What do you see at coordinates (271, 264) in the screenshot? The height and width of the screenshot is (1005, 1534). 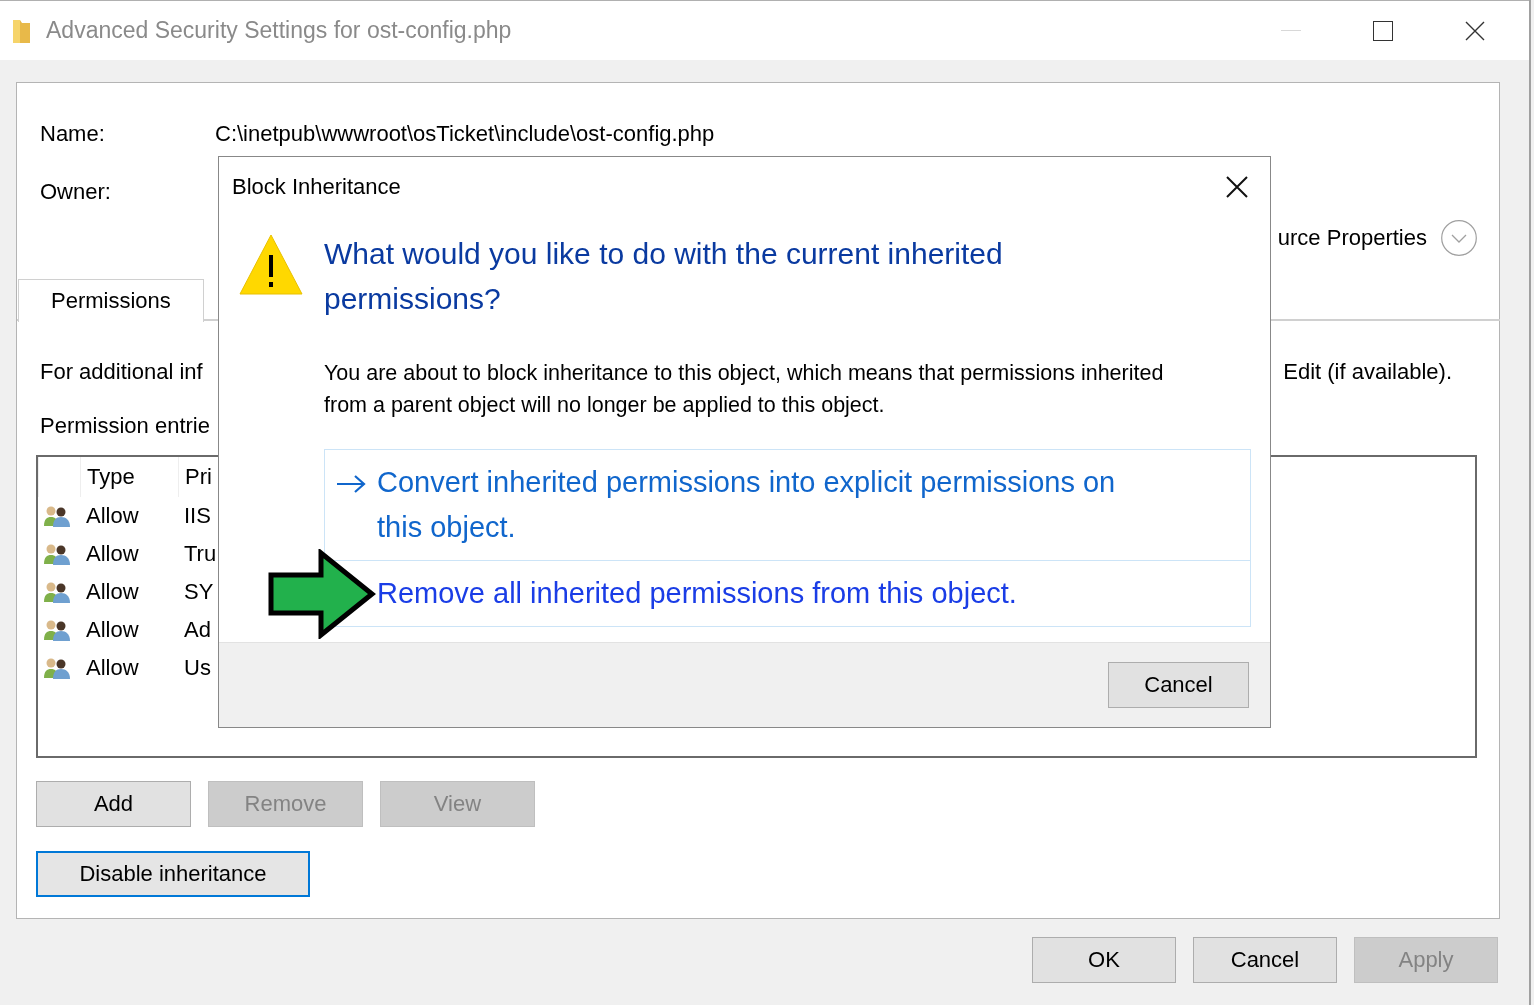 I see `warning-icon` at bounding box center [271, 264].